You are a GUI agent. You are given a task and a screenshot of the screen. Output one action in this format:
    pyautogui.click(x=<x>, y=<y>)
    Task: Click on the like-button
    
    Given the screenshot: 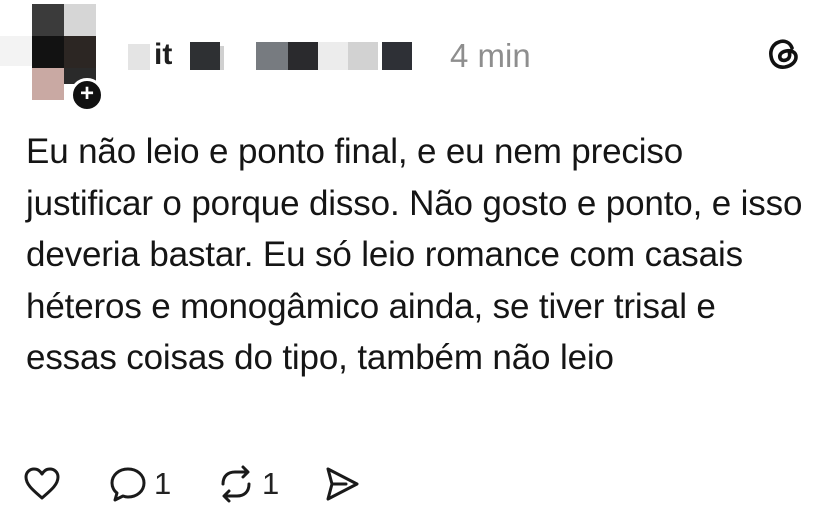 What is the action you would take?
    pyautogui.click(x=42, y=484)
    